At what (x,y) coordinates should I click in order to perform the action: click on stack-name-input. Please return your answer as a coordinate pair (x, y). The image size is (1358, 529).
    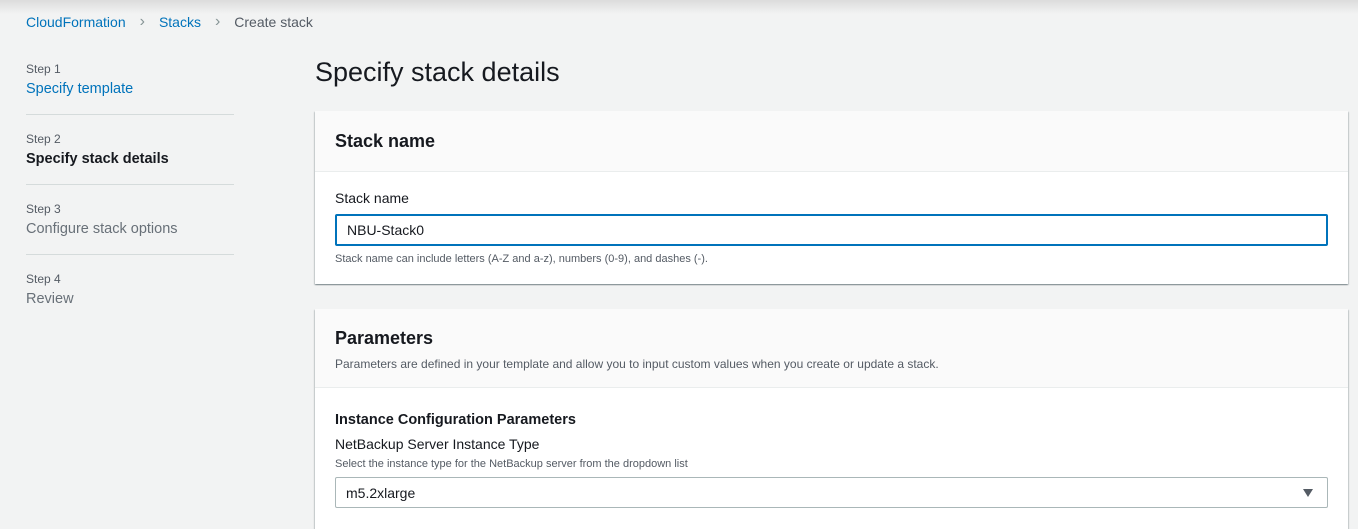
    Looking at the image, I should click on (831, 230).